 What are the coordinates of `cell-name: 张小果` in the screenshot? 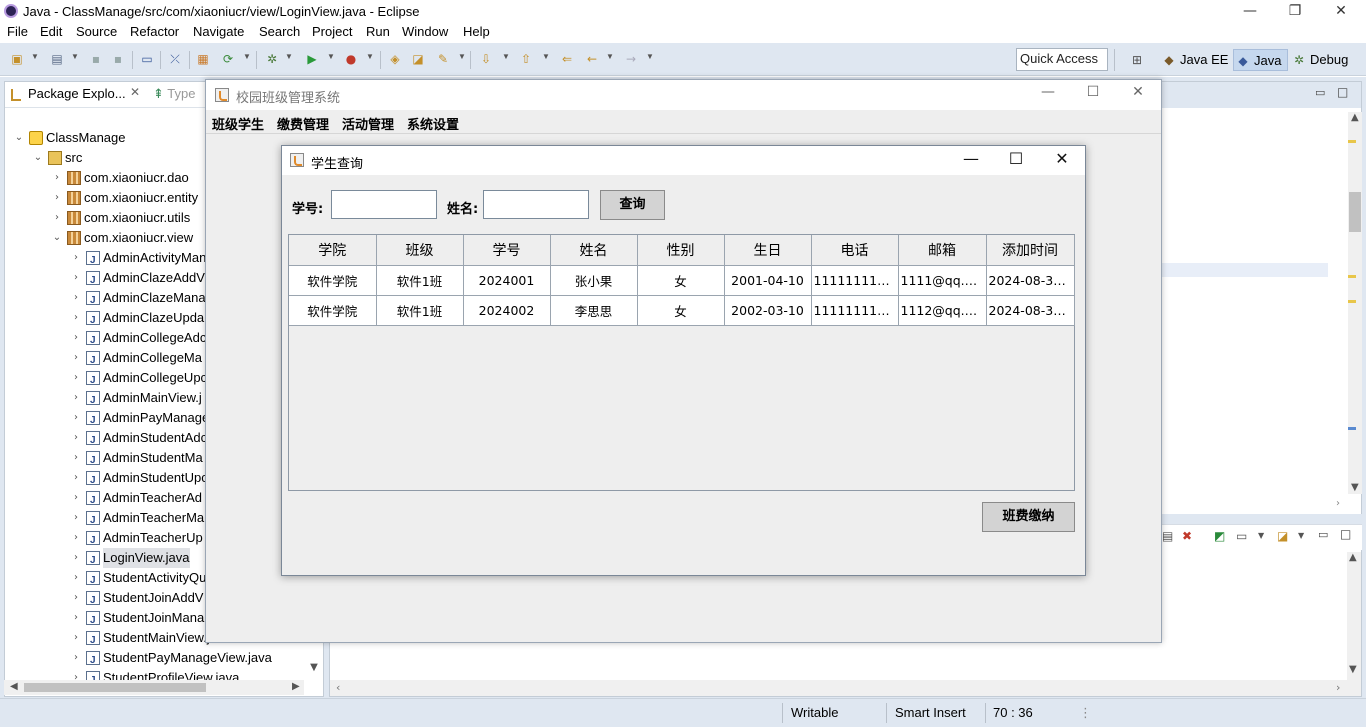 It's located at (593, 280).